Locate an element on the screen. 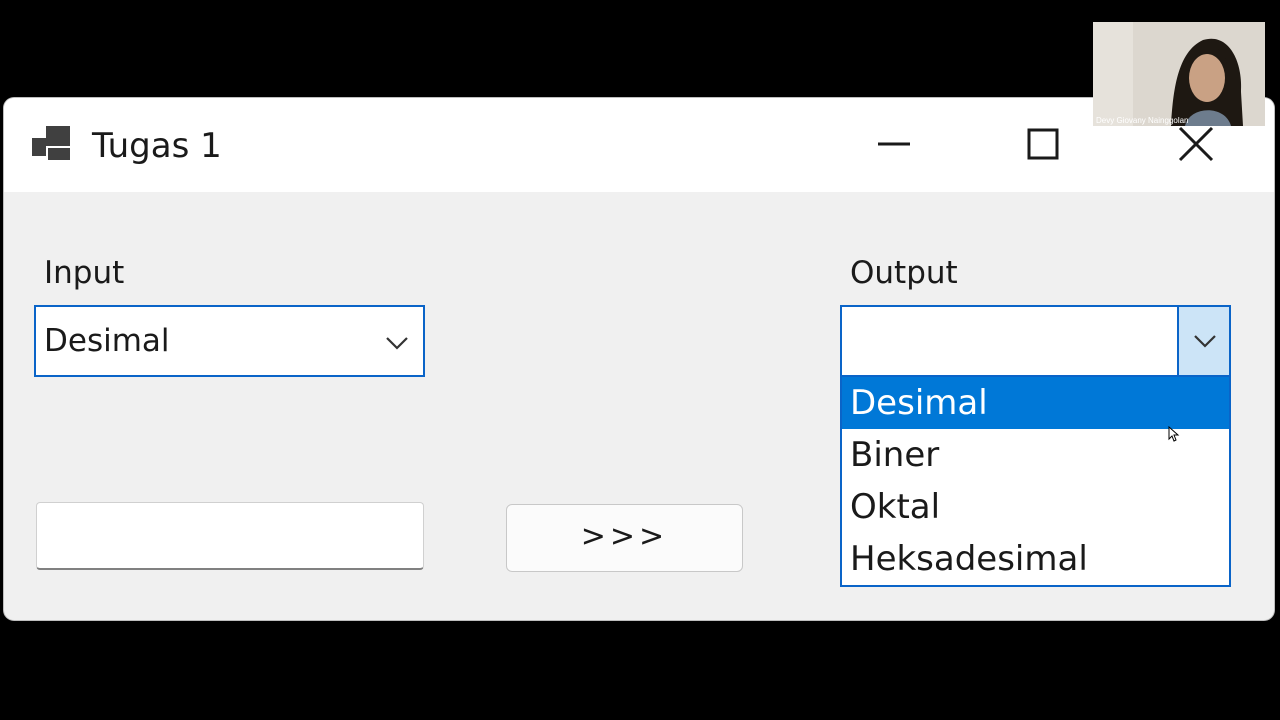  maximize-button is located at coordinates (1044, 144).